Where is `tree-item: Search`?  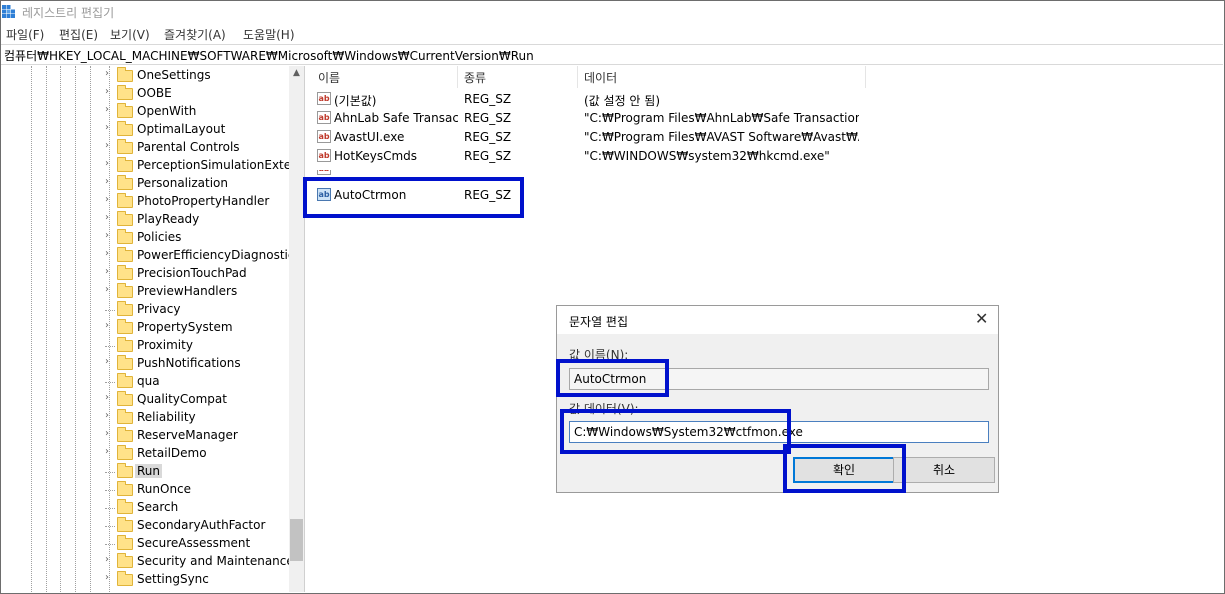 tree-item: Search is located at coordinates (146, 508).